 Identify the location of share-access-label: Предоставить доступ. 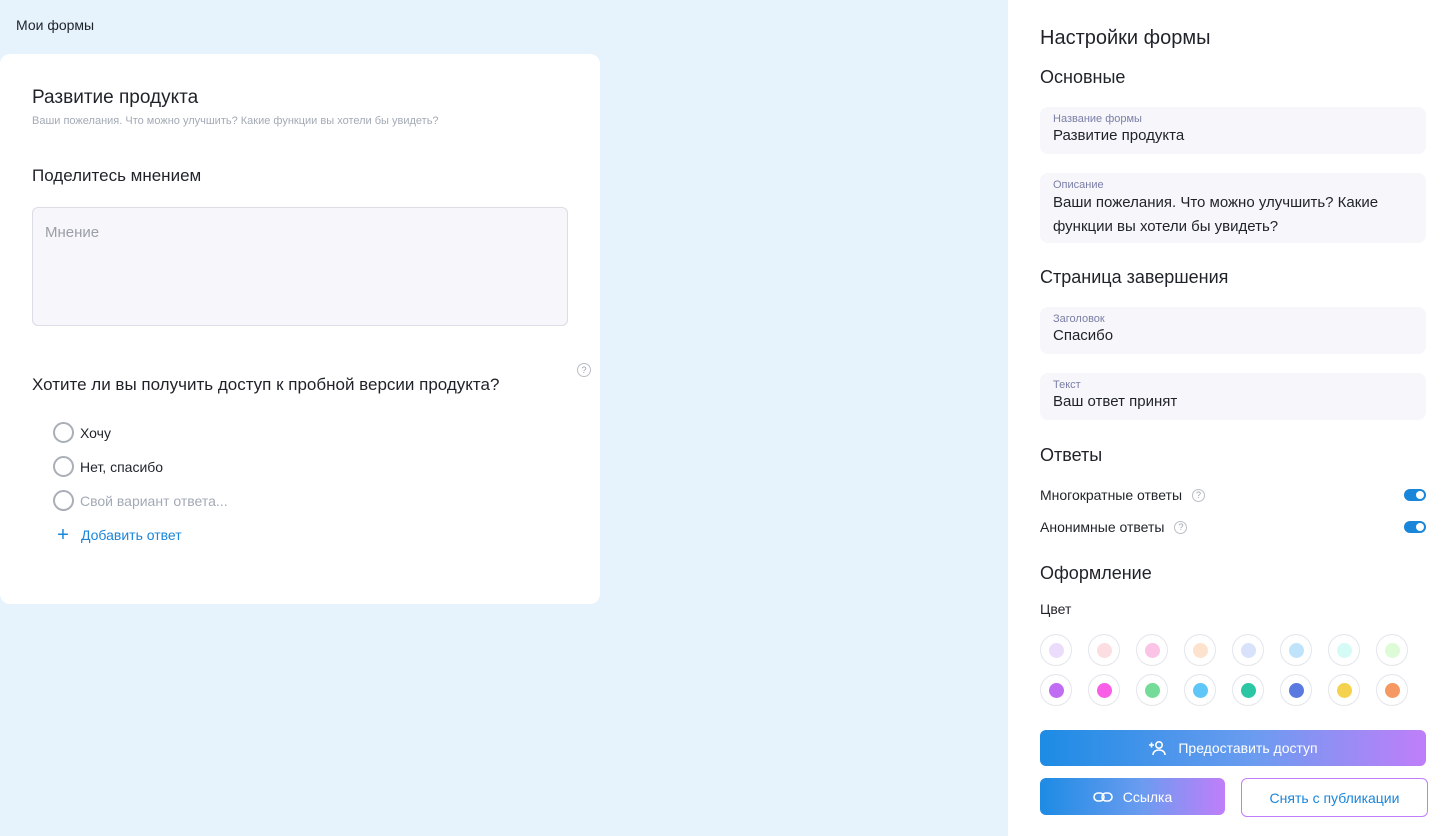
(1248, 748).